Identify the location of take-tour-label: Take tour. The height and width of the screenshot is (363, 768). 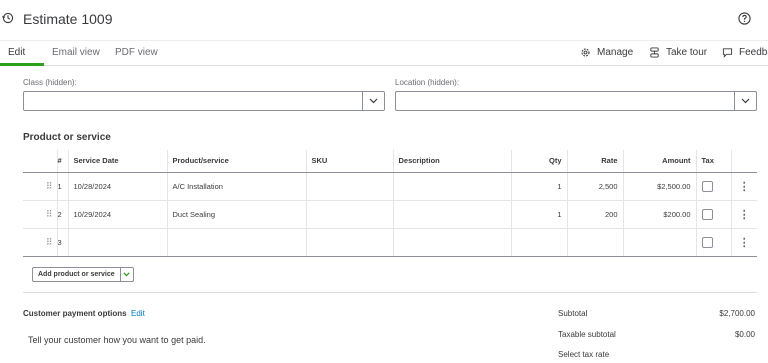
(687, 52).